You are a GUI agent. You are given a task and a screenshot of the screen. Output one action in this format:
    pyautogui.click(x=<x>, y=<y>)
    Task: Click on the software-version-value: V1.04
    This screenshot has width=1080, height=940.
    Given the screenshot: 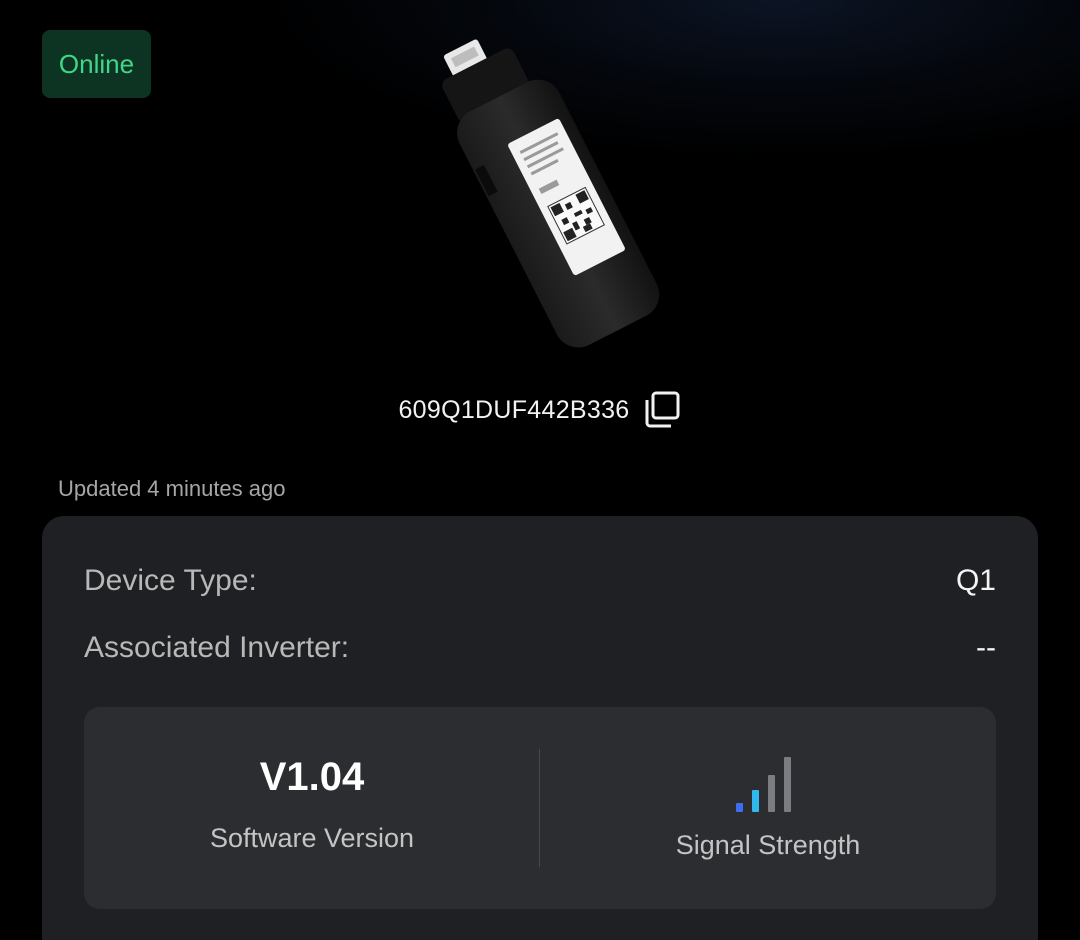 What is the action you would take?
    pyautogui.click(x=312, y=777)
    